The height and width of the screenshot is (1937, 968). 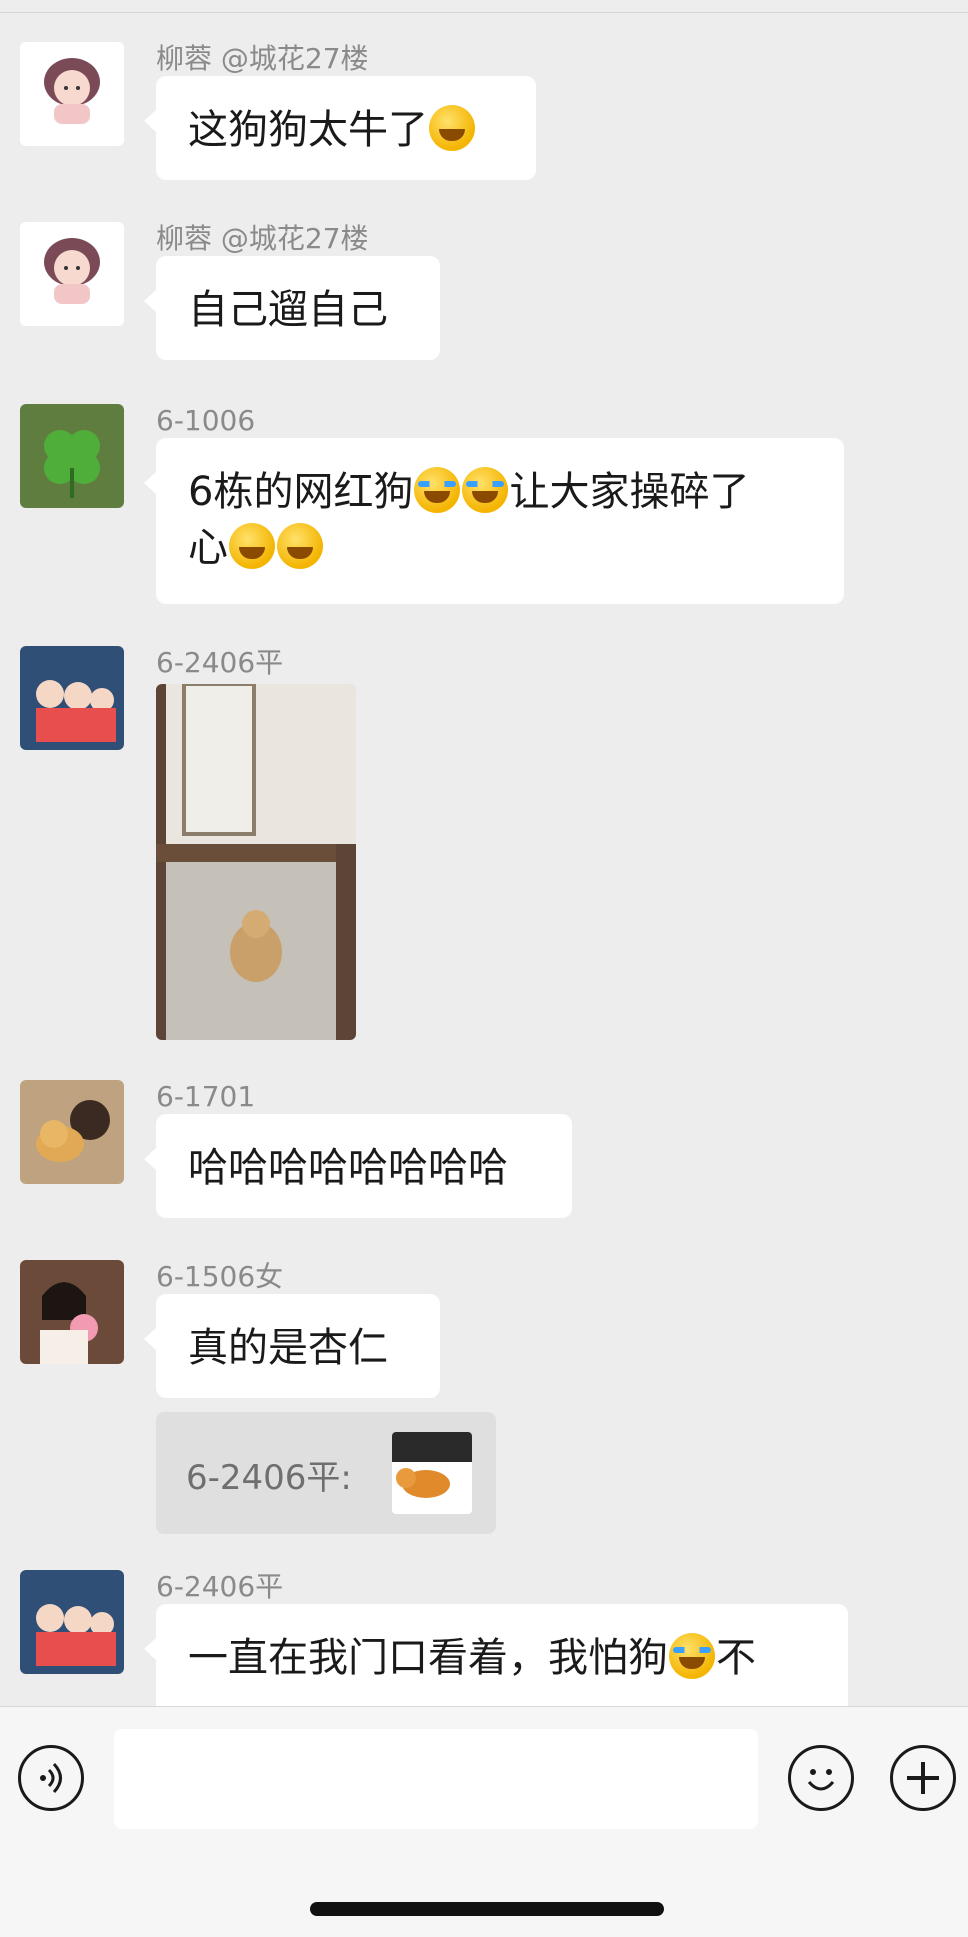 What do you see at coordinates (629, 492) in the screenshot?
I see `message-text: 让大家操碎了` at bounding box center [629, 492].